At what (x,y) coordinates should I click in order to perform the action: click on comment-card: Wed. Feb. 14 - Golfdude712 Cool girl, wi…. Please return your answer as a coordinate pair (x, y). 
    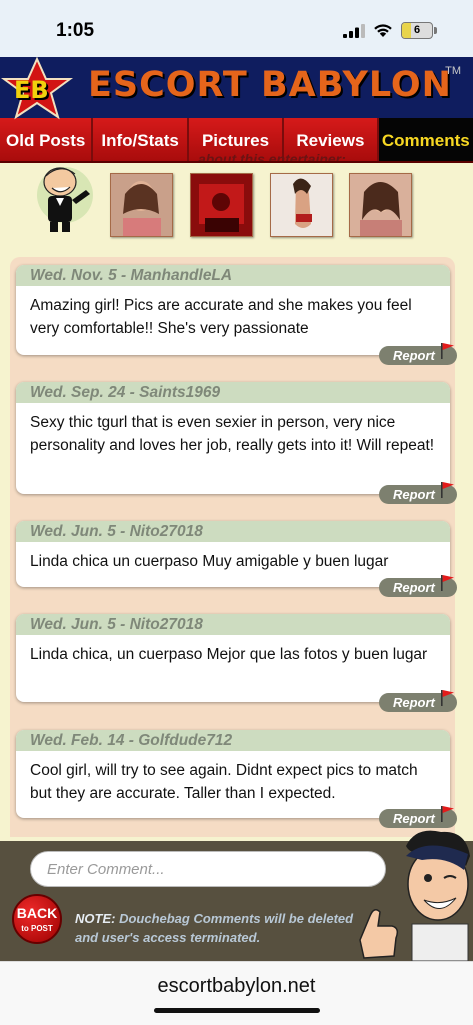
    Looking at the image, I should click on (233, 774).